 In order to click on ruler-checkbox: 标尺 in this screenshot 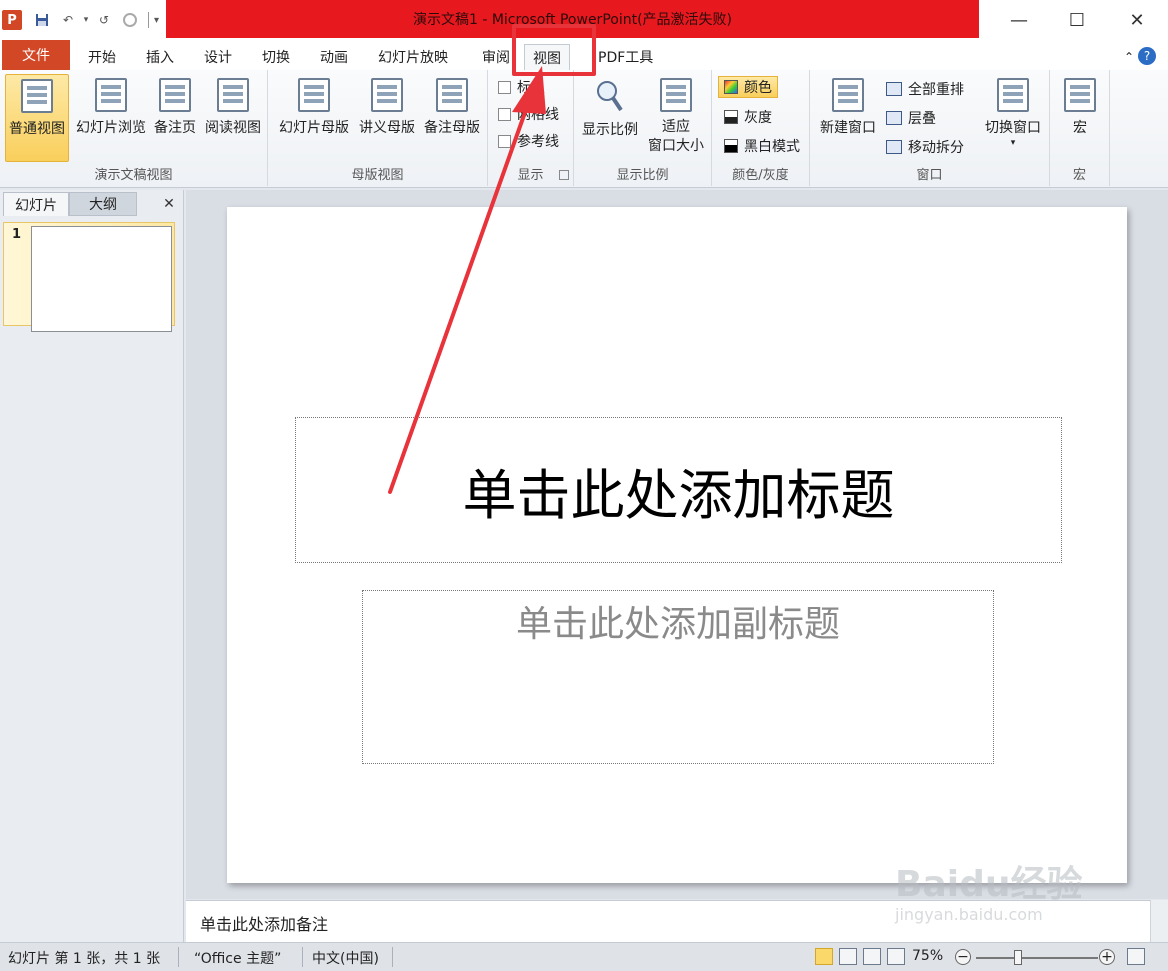, I will do `click(521, 87)`.